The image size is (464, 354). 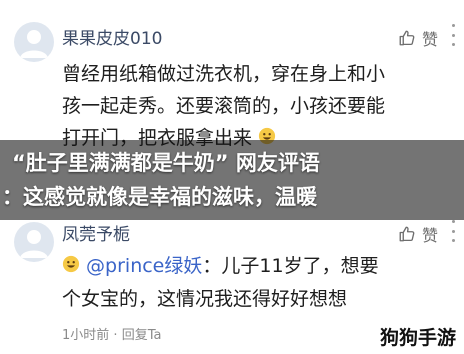 What do you see at coordinates (205, 298) in the screenshot?
I see `comment-text-line: 个女宝的，这情况我还得好好想想` at bounding box center [205, 298].